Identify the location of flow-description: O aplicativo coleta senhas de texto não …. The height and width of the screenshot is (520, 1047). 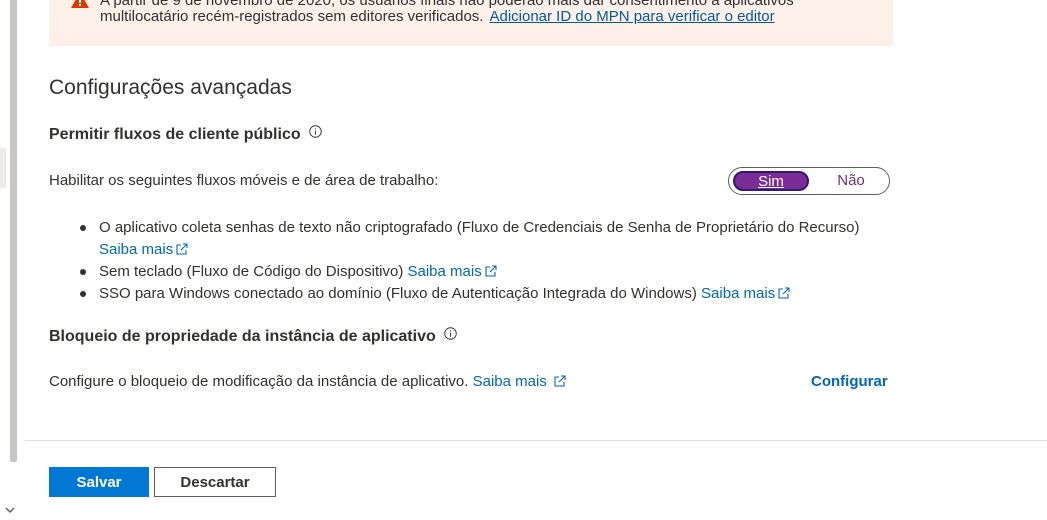
(479, 227).